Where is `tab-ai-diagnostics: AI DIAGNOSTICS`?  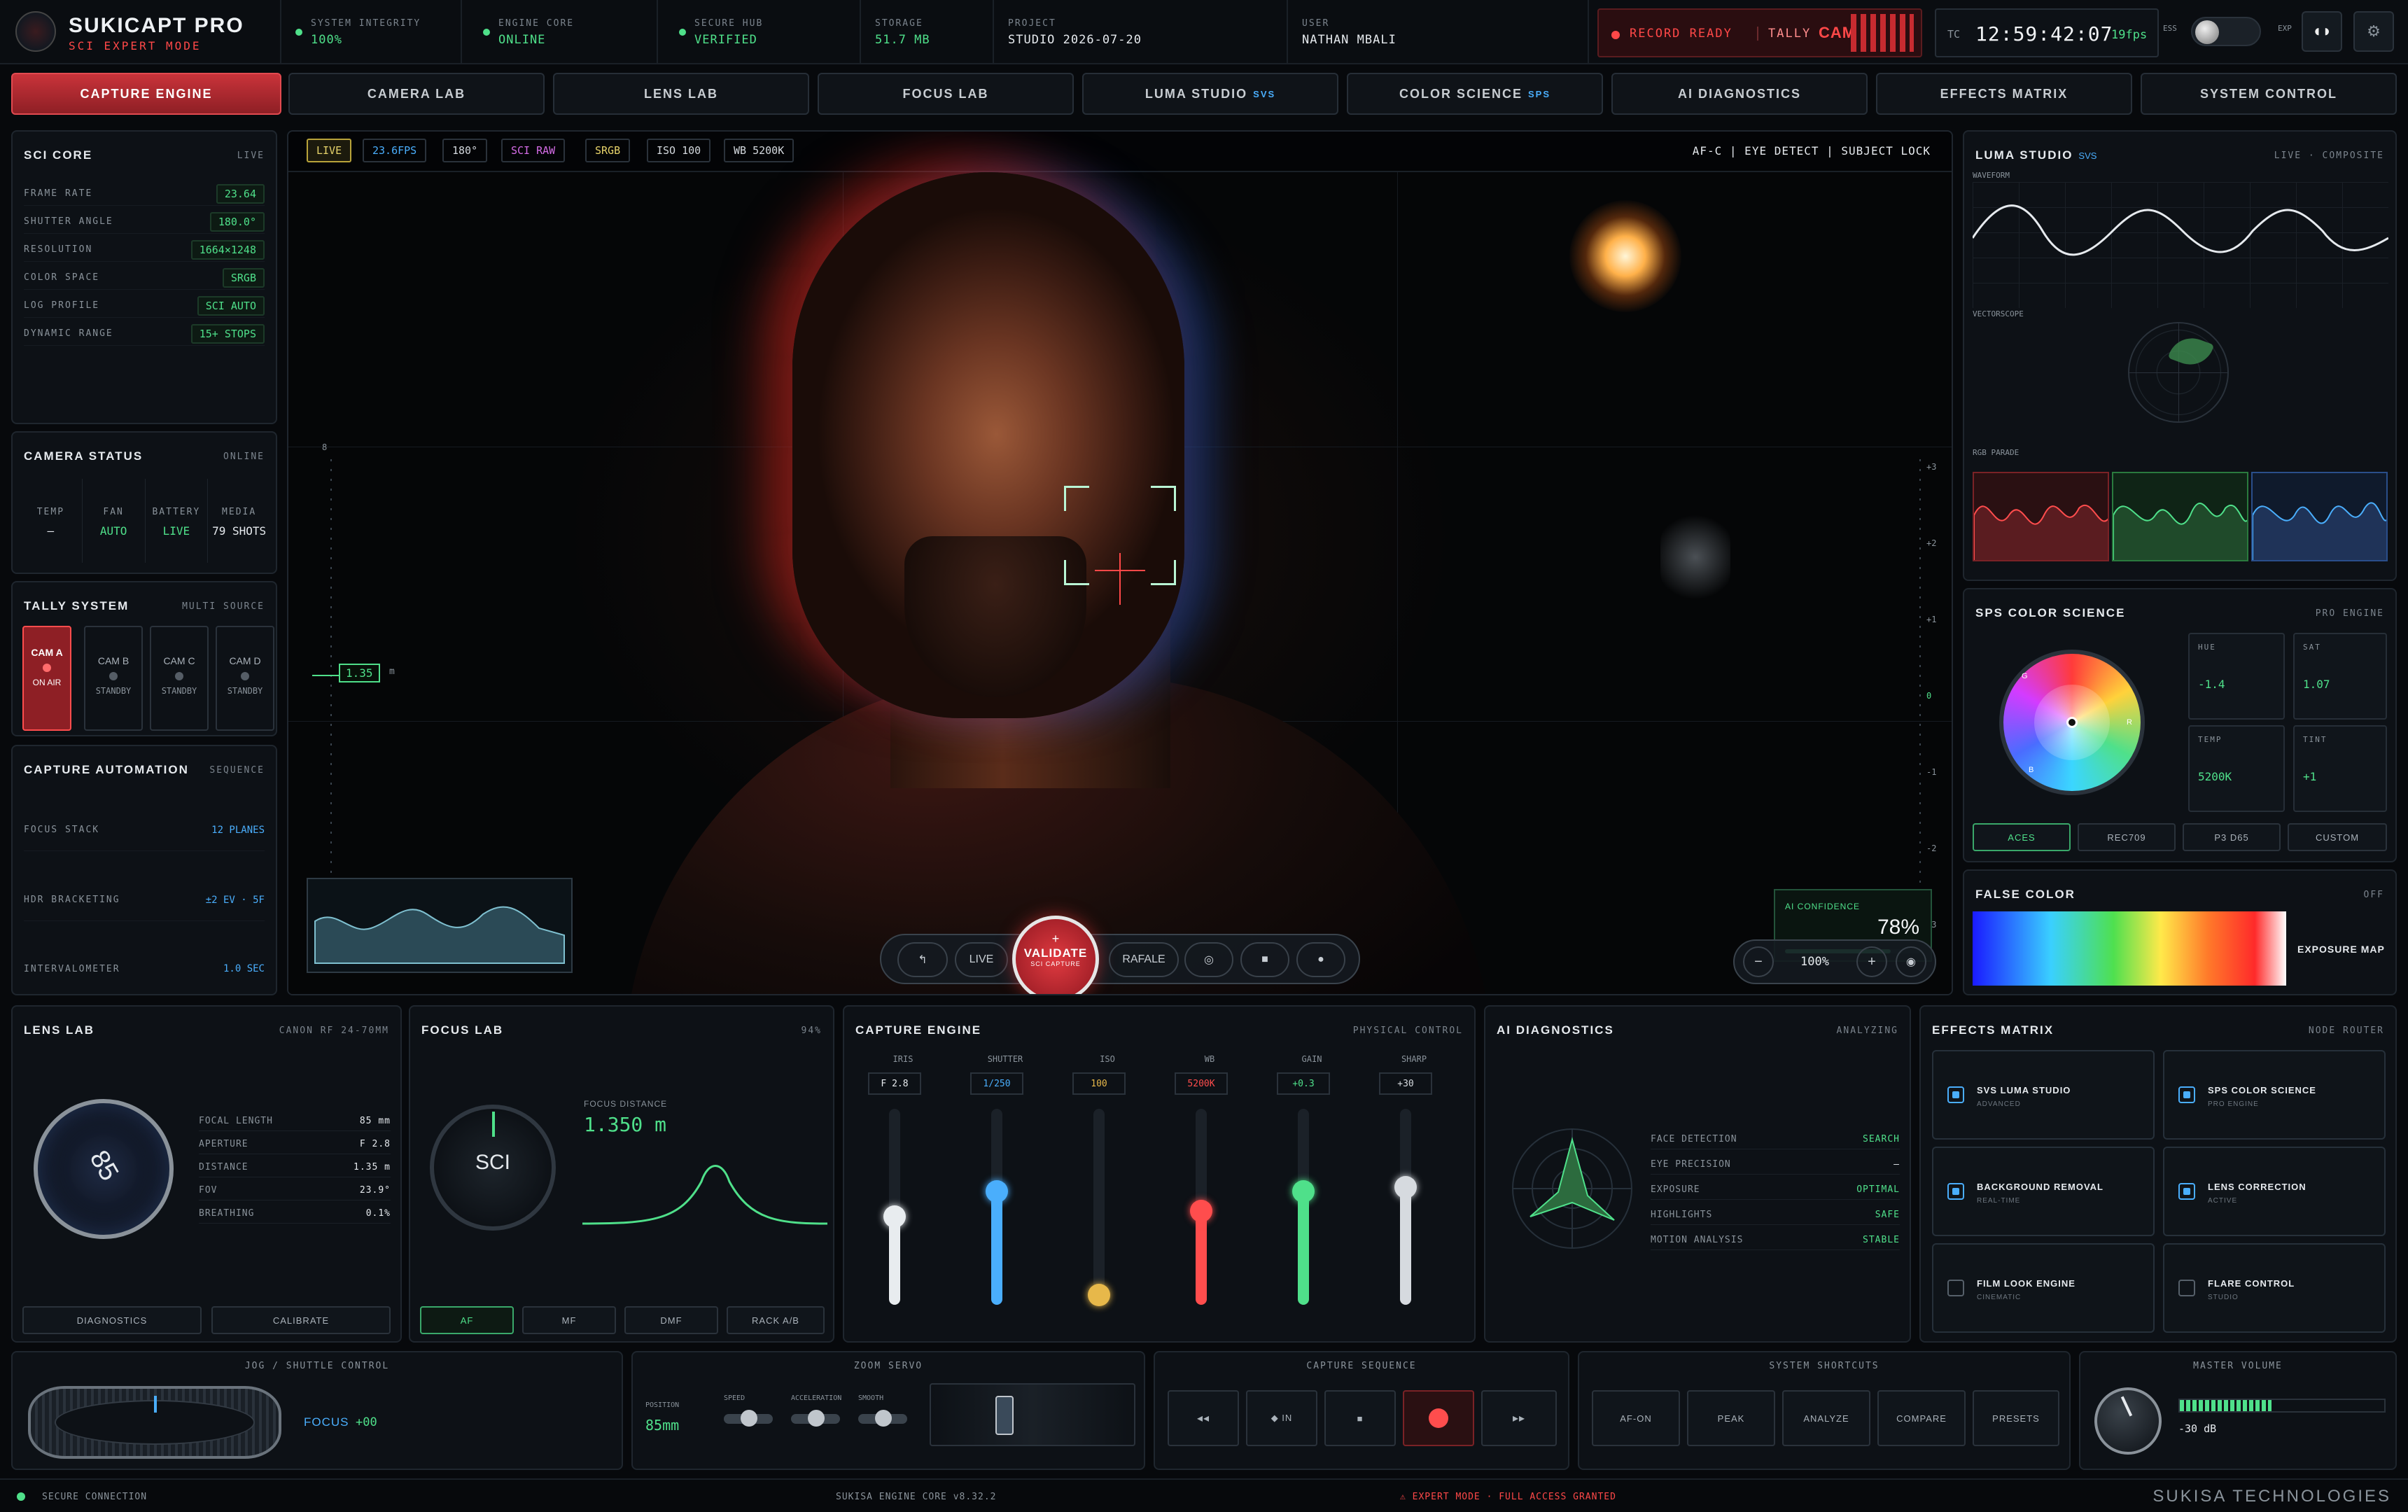 tab-ai-diagnostics: AI DIAGNOSTICS is located at coordinates (1739, 94).